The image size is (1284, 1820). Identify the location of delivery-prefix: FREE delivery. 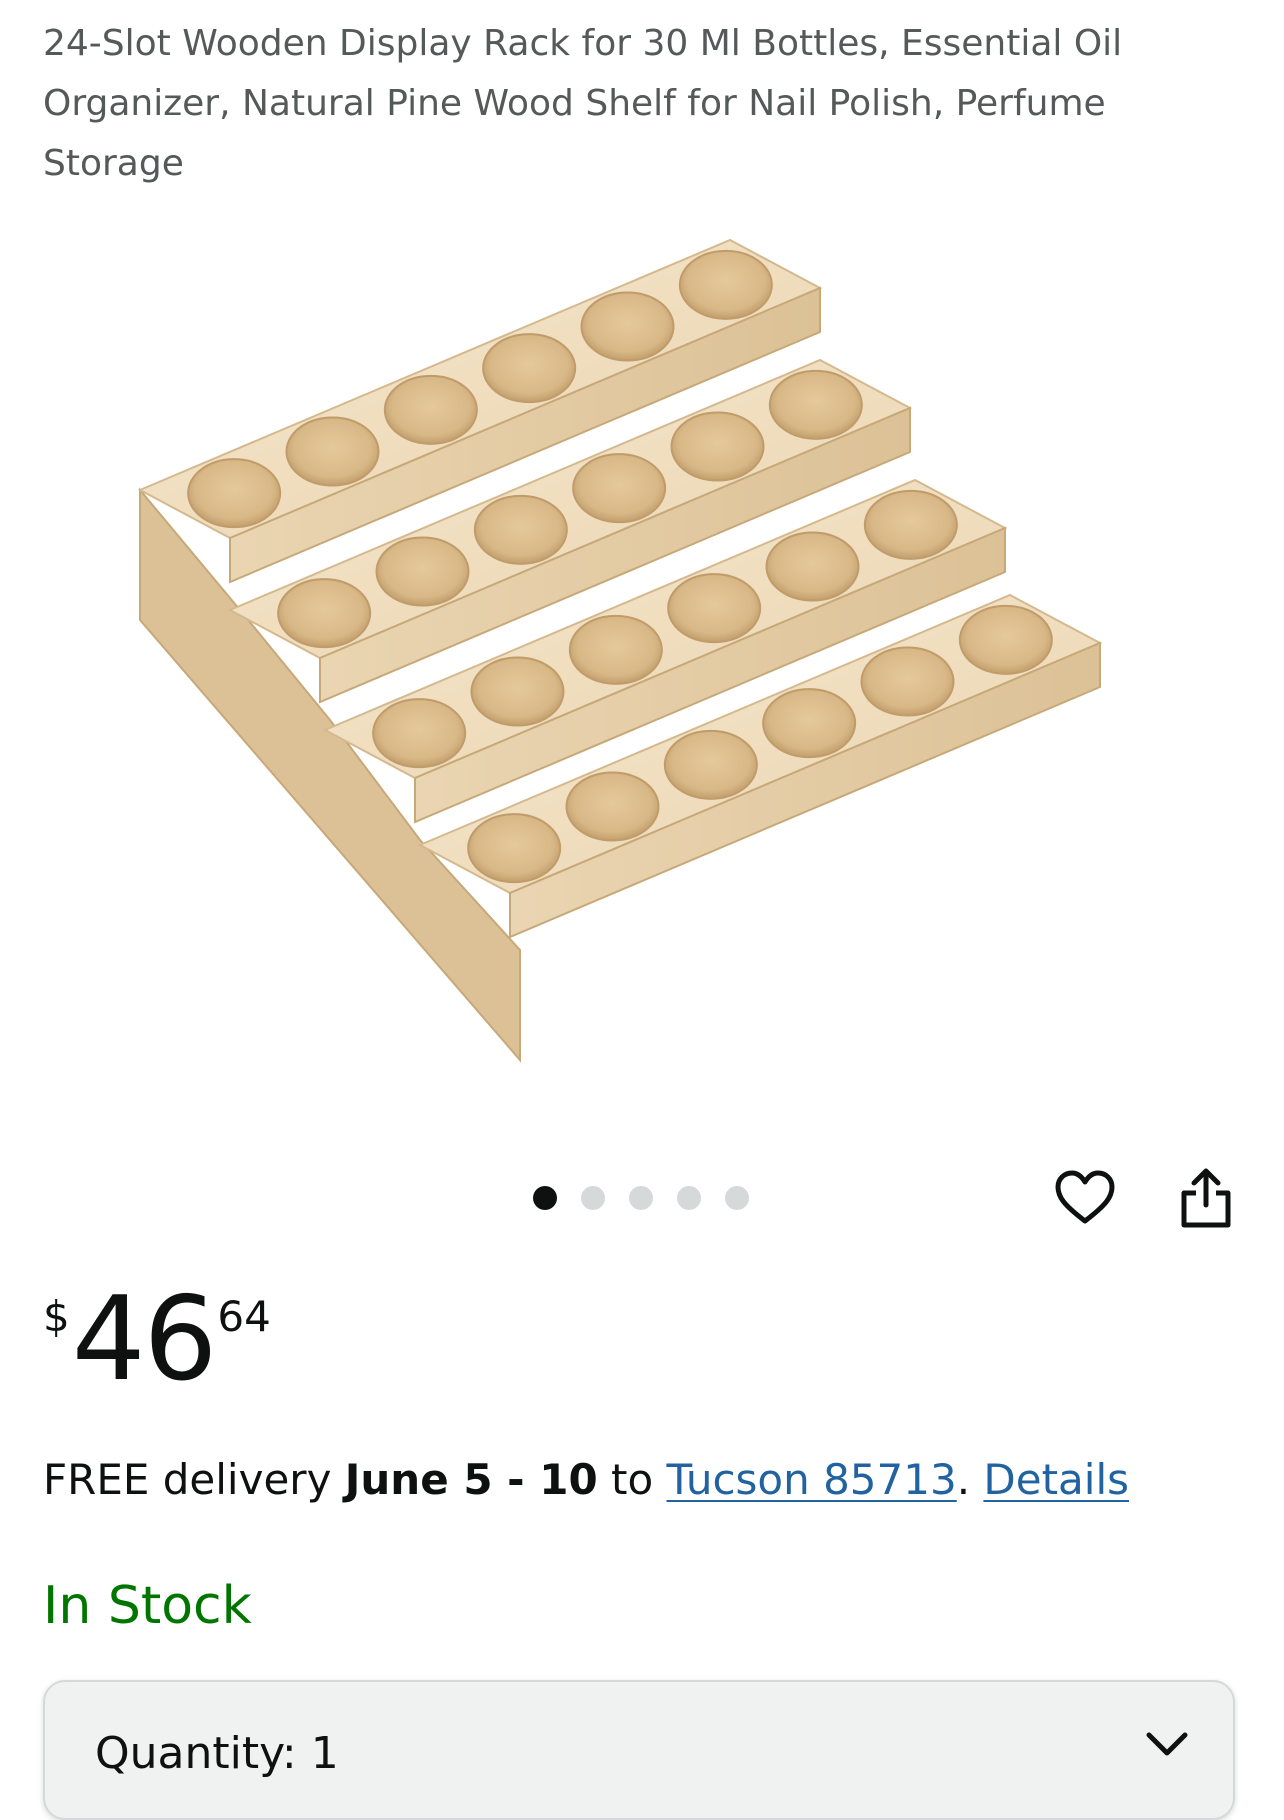
(194, 1479).